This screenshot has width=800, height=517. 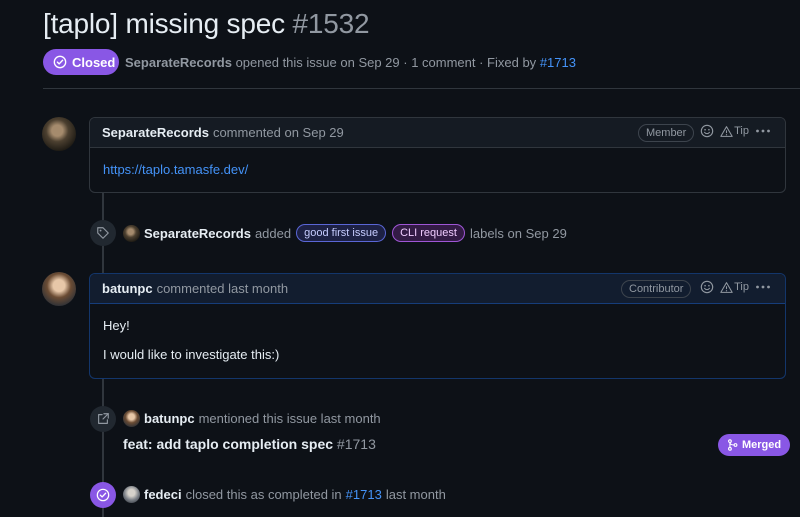 I want to click on issue-title: [taplo] missing spec #1532, so click(x=206, y=24).